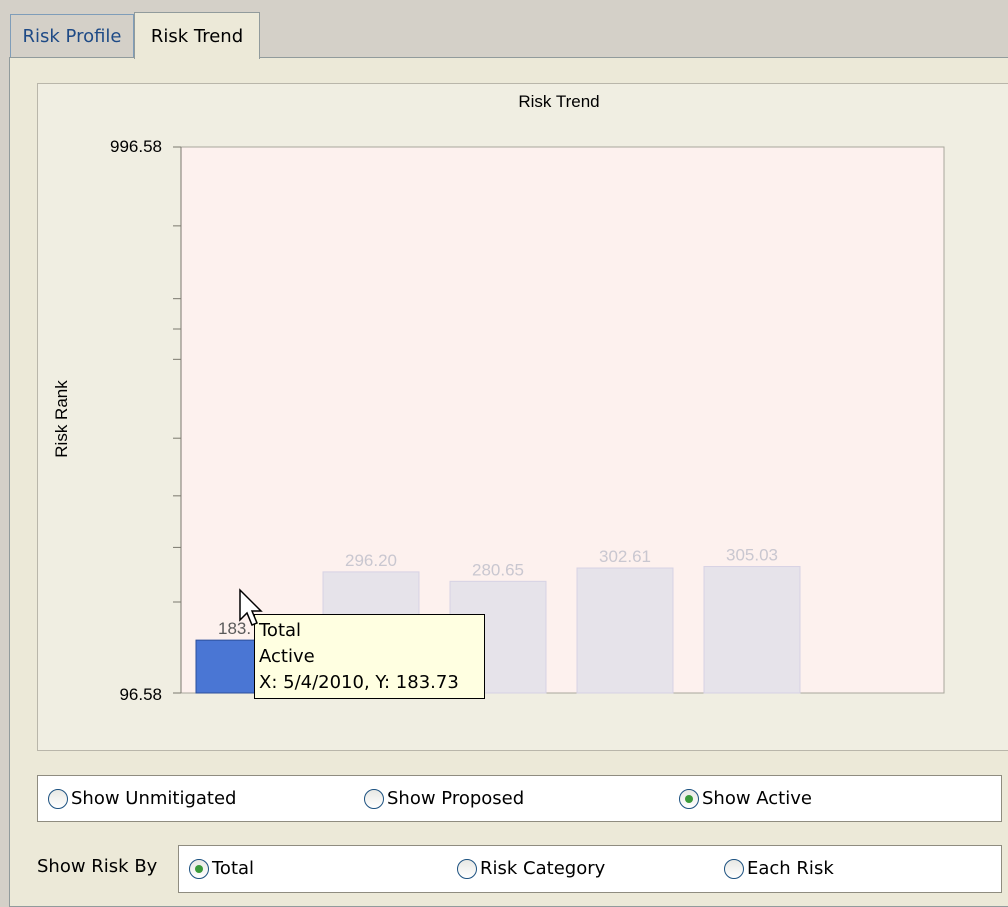 The height and width of the screenshot is (907, 1008). I want to click on tab-risk-profile: Risk Profile, so click(72, 36).